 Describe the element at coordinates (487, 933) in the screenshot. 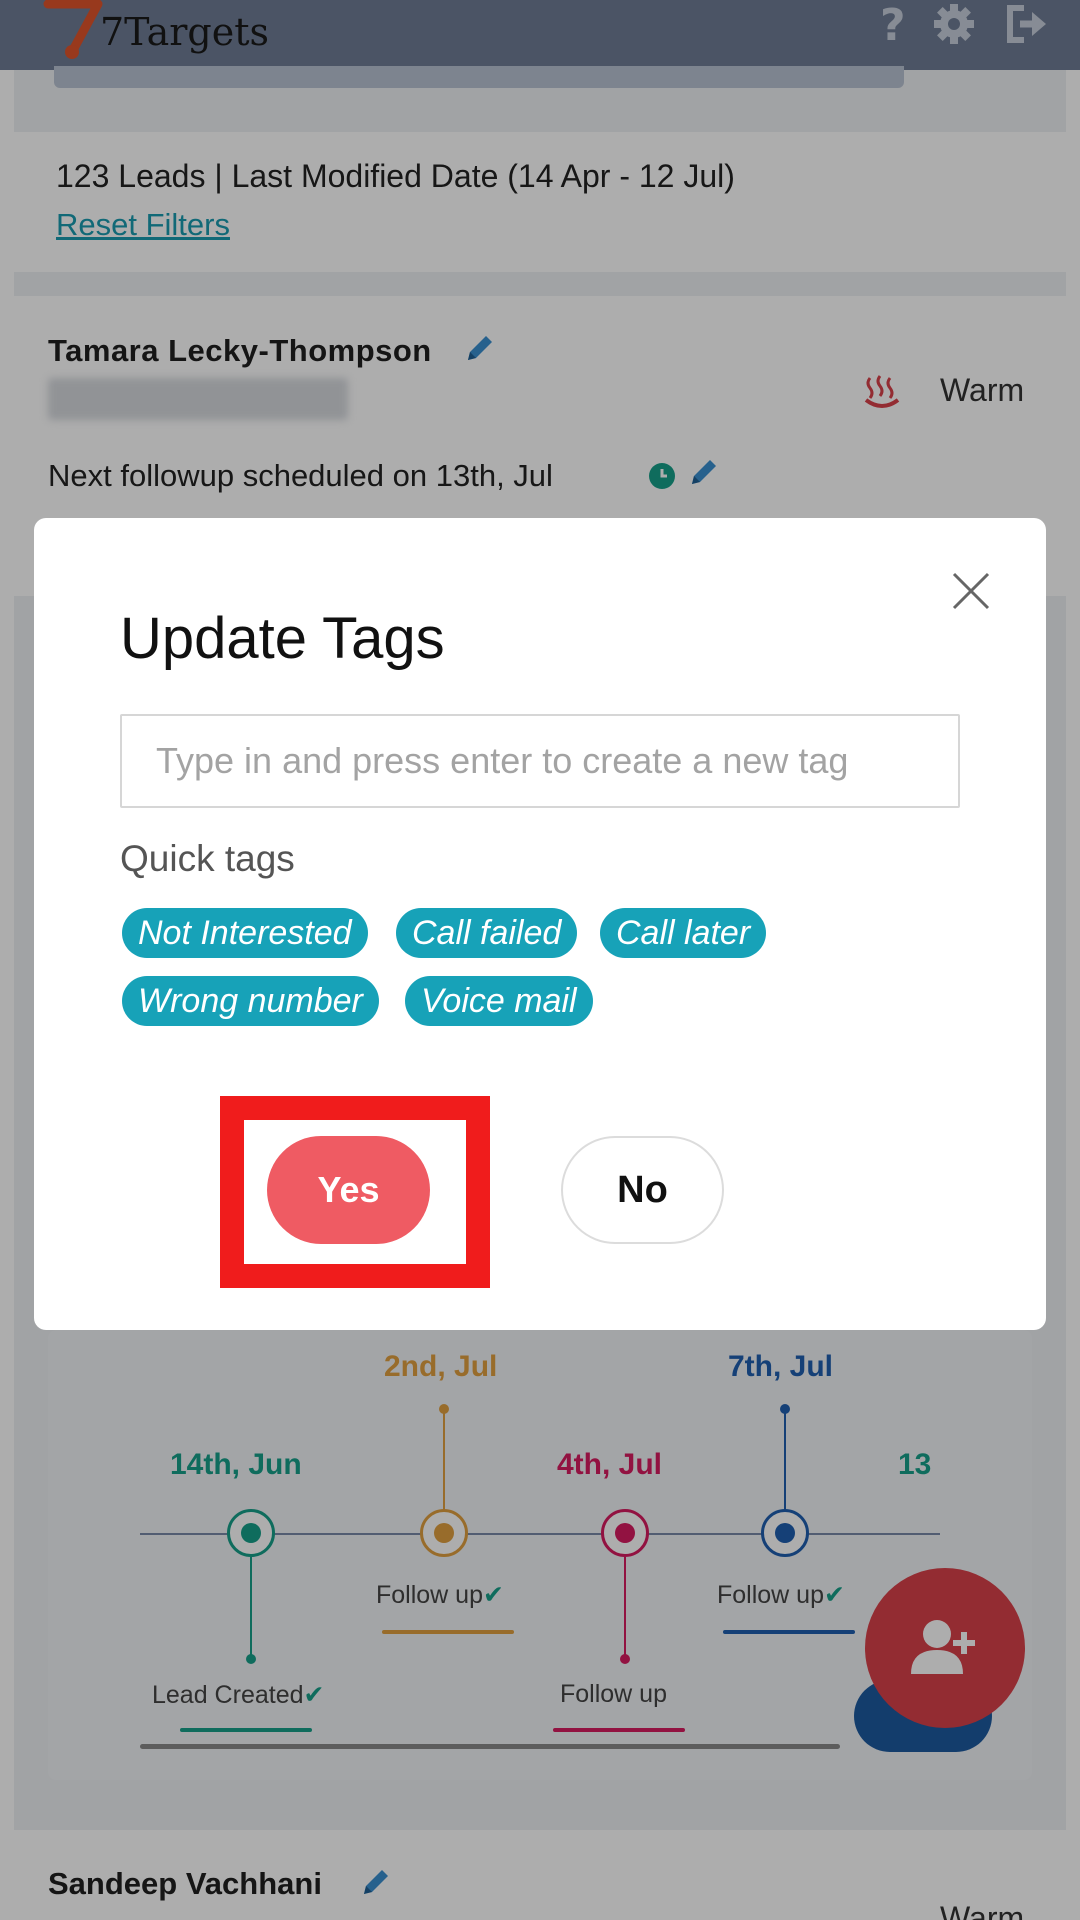

I see `quick-tag-call-failed: Call failed` at that location.